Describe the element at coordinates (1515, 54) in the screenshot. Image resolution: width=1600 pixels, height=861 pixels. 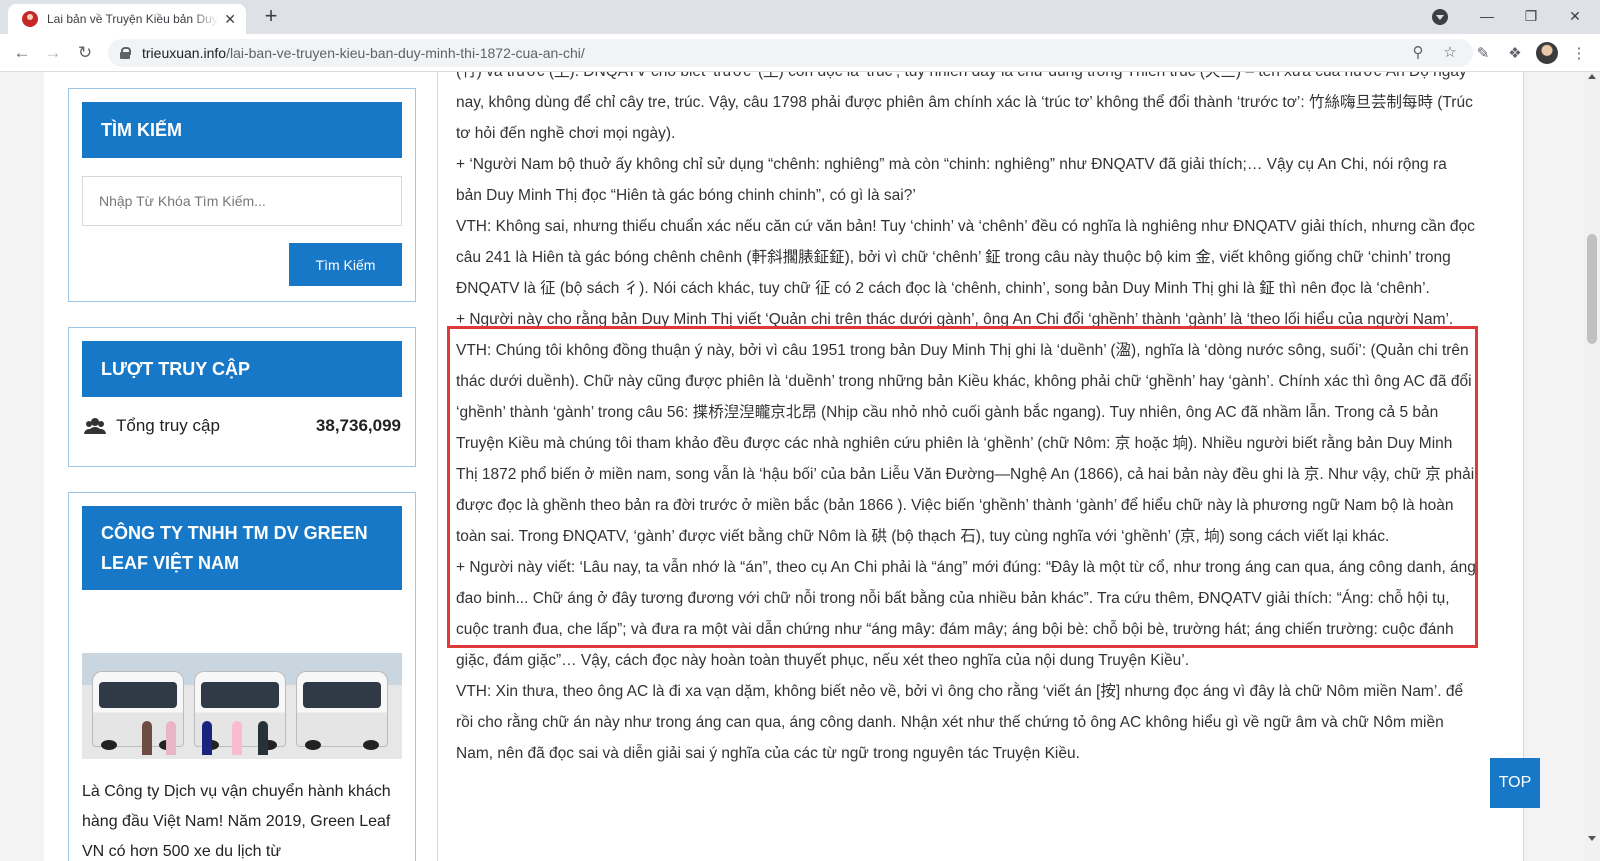
I see `extensions-puzzle-icon: ❖` at that location.